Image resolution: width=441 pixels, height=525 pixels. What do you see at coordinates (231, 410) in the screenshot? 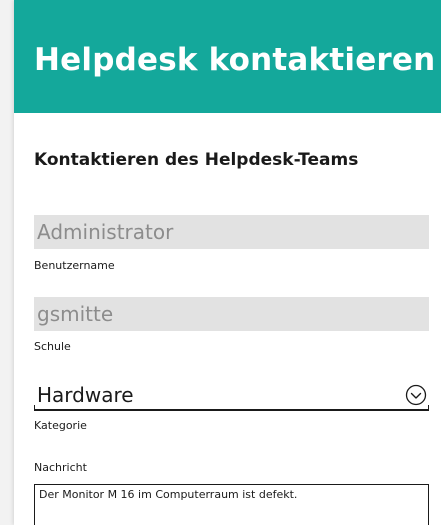
I see `select-underline` at bounding box center [231, 410].